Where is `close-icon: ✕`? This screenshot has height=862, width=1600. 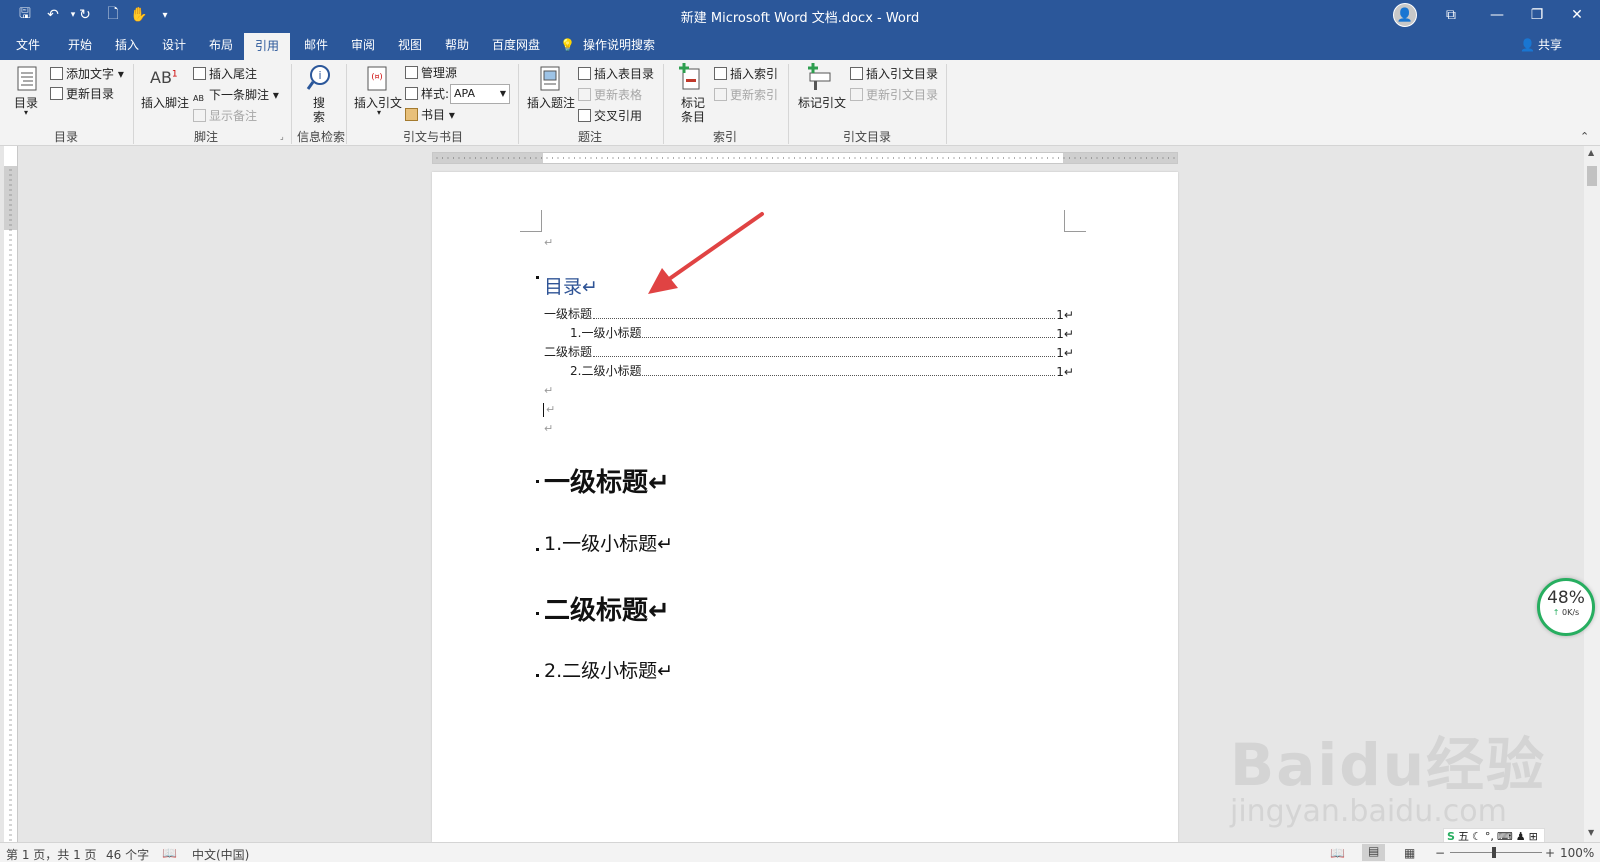
close-icon: ✕ is located at coordinates (1577, 15).